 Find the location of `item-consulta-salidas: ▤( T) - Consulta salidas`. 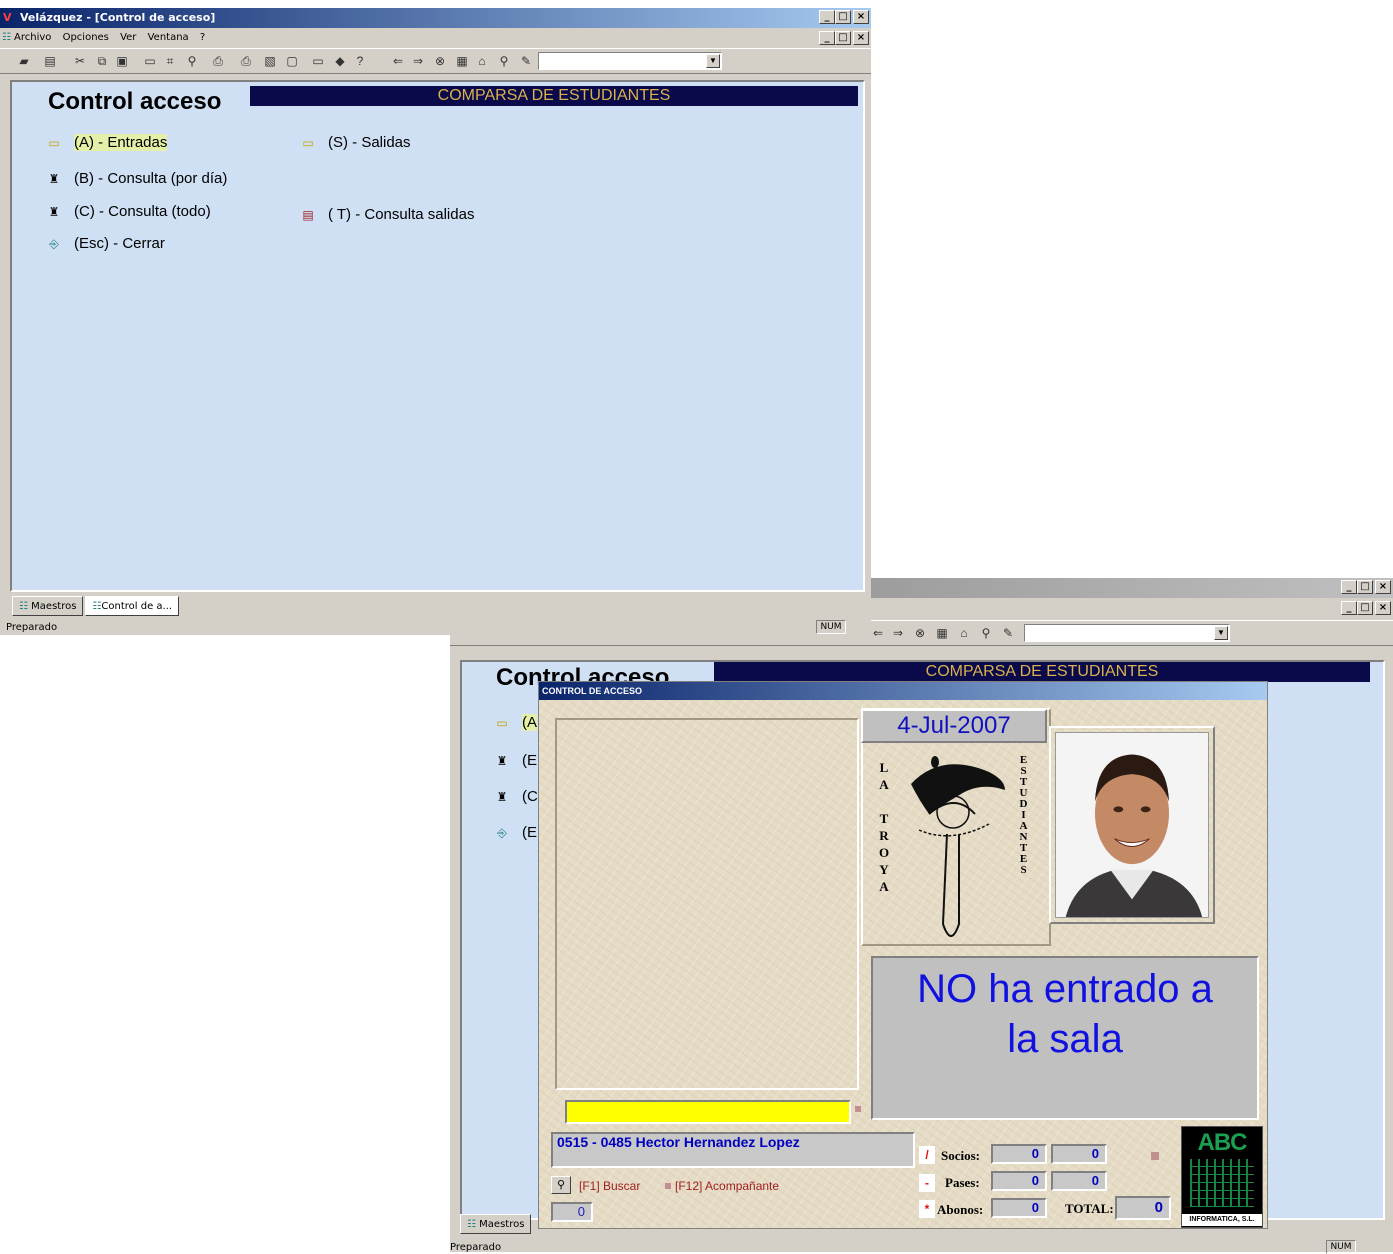

item-consulta-salidas: ▤( T) - Consulta salidas is located at coordinates (387, 214).